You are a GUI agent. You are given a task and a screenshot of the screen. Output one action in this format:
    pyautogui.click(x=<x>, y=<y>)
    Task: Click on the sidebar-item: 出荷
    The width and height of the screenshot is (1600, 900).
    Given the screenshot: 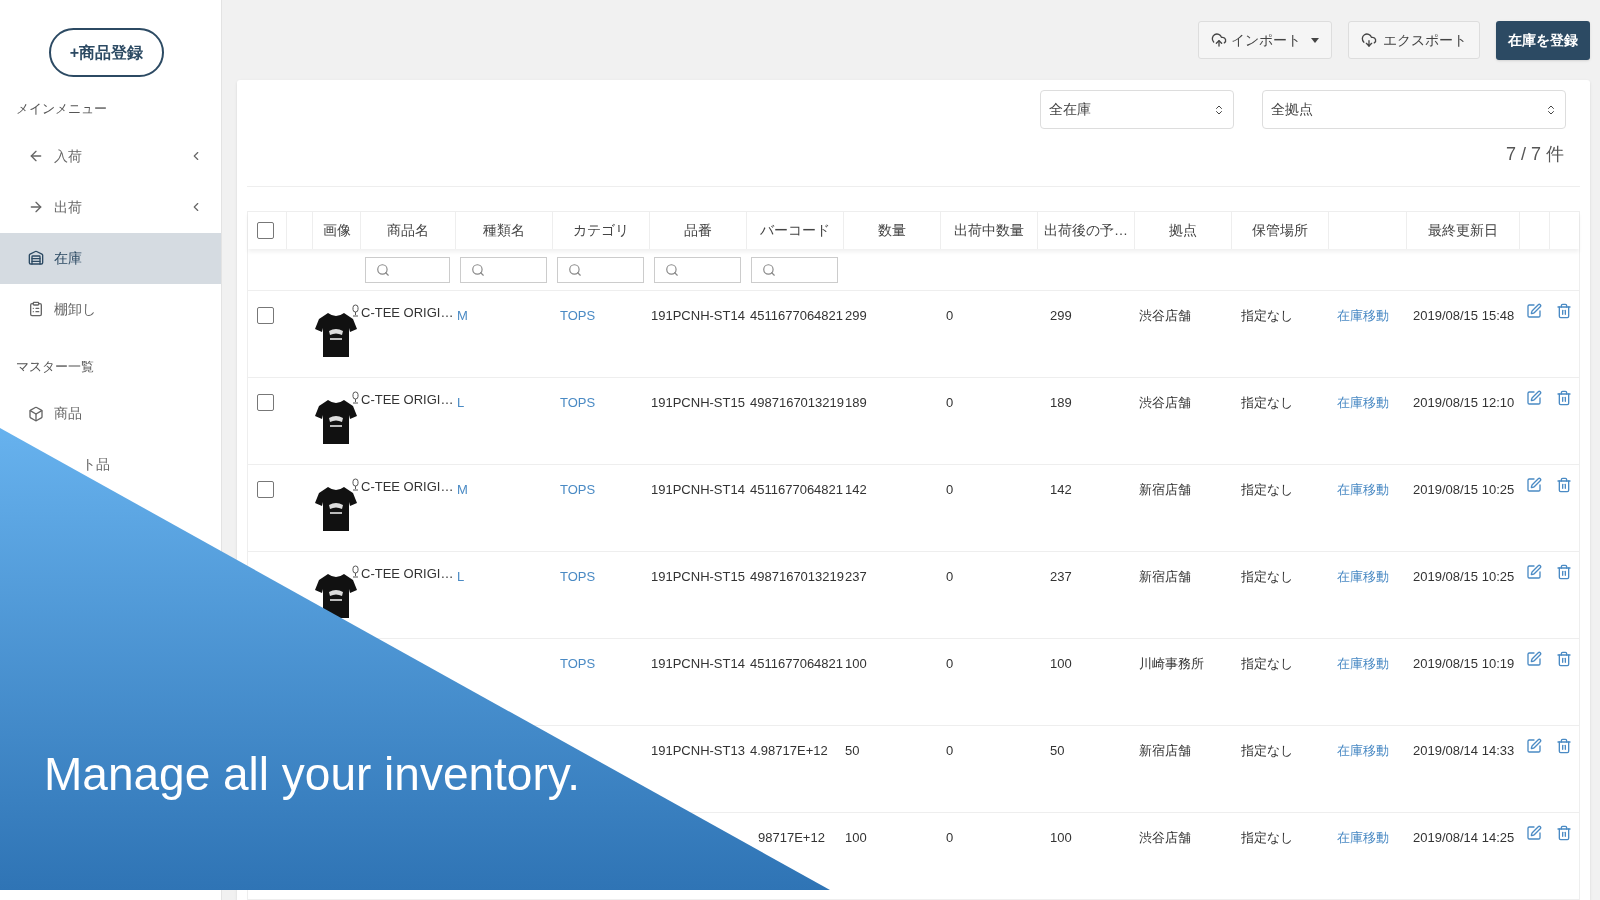 What is the action you would take?
    pyautogui.click(x=68, y=207)
    